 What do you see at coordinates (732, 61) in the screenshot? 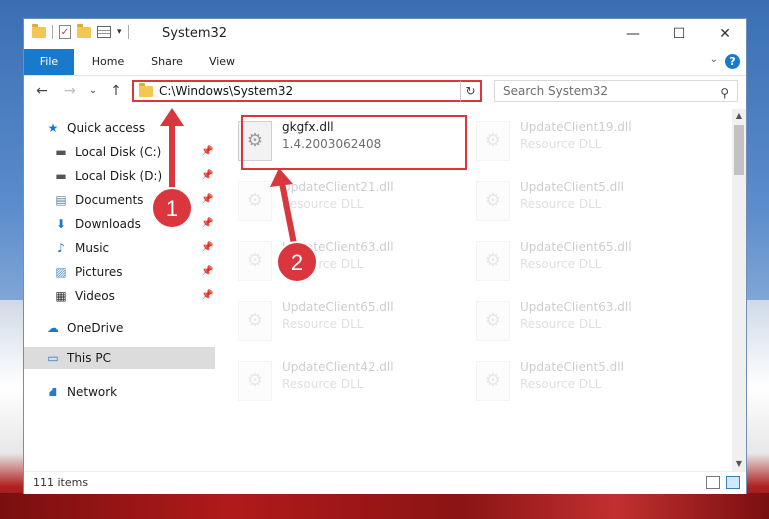
I see `help-icon: ?` at bounding box center [732, 61].